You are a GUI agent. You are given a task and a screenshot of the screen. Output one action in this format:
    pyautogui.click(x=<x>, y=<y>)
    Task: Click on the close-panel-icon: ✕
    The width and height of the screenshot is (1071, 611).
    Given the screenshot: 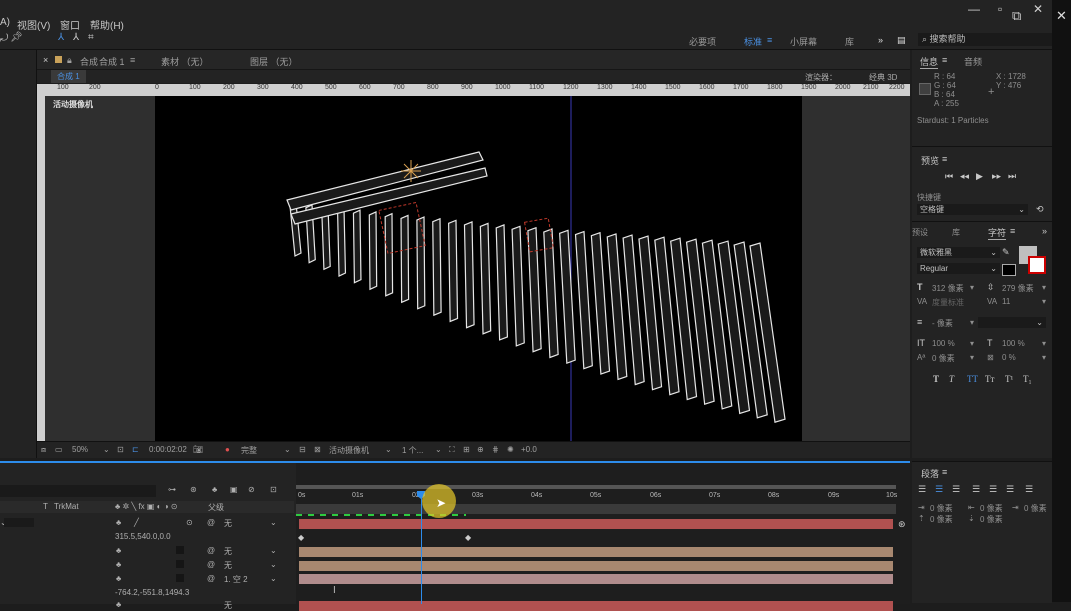 What is the action you would take?
    pyautogui.click(x=1061, y=16)
    